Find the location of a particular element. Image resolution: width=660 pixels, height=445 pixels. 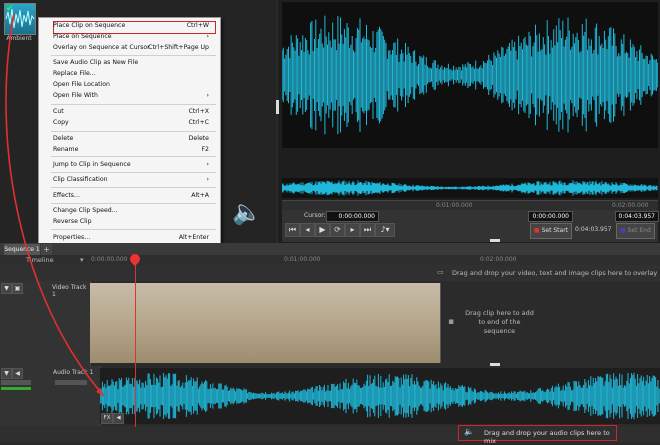

menu-item-label: Cut is located at coordinates (58, 111).